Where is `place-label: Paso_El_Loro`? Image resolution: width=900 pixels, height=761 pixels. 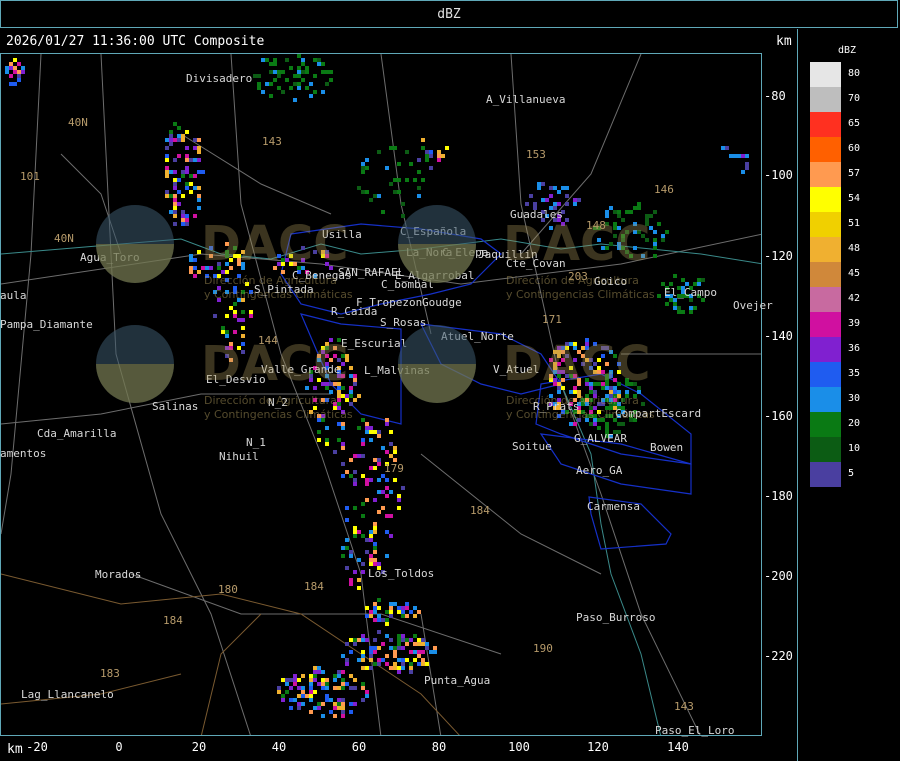 place-label: Paso_El_Loro is located at coordinates (695, 730).